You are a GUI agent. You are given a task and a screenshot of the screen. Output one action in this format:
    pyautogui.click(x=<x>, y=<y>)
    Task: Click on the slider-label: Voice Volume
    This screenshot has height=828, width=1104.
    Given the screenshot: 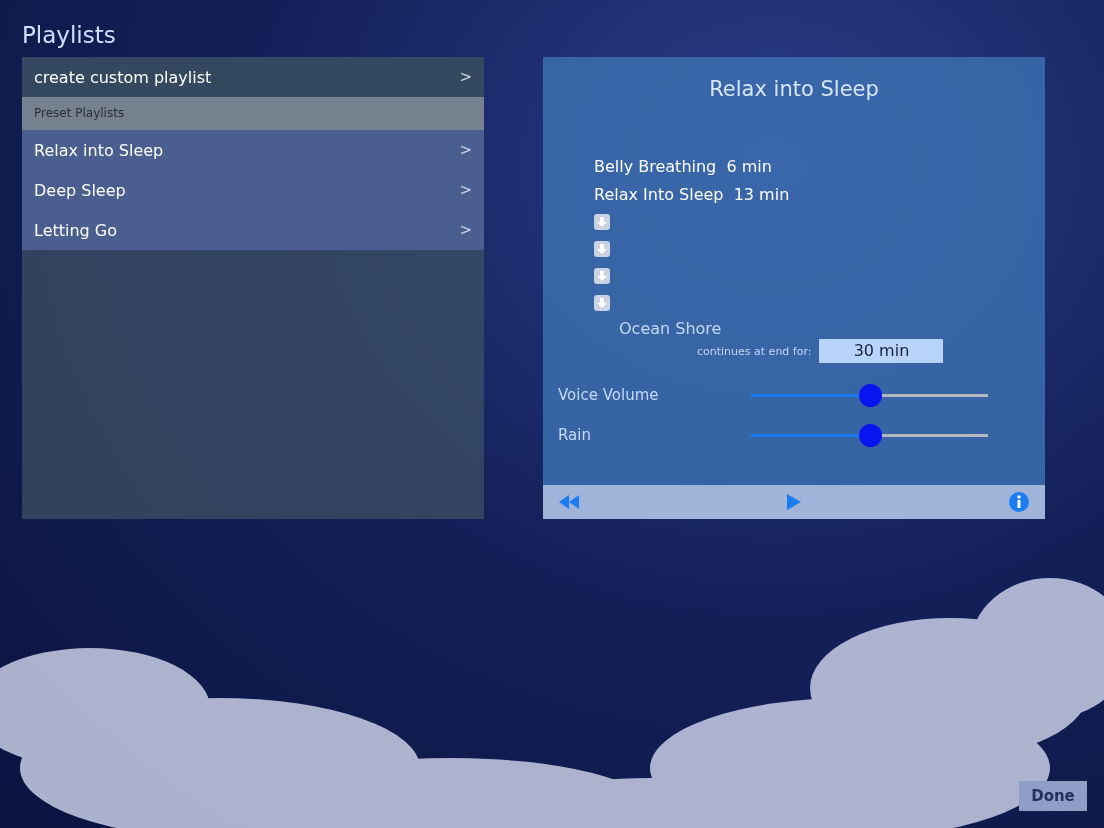 What is the action you would take?
    pyautogui.click(x=609, y=395)
    